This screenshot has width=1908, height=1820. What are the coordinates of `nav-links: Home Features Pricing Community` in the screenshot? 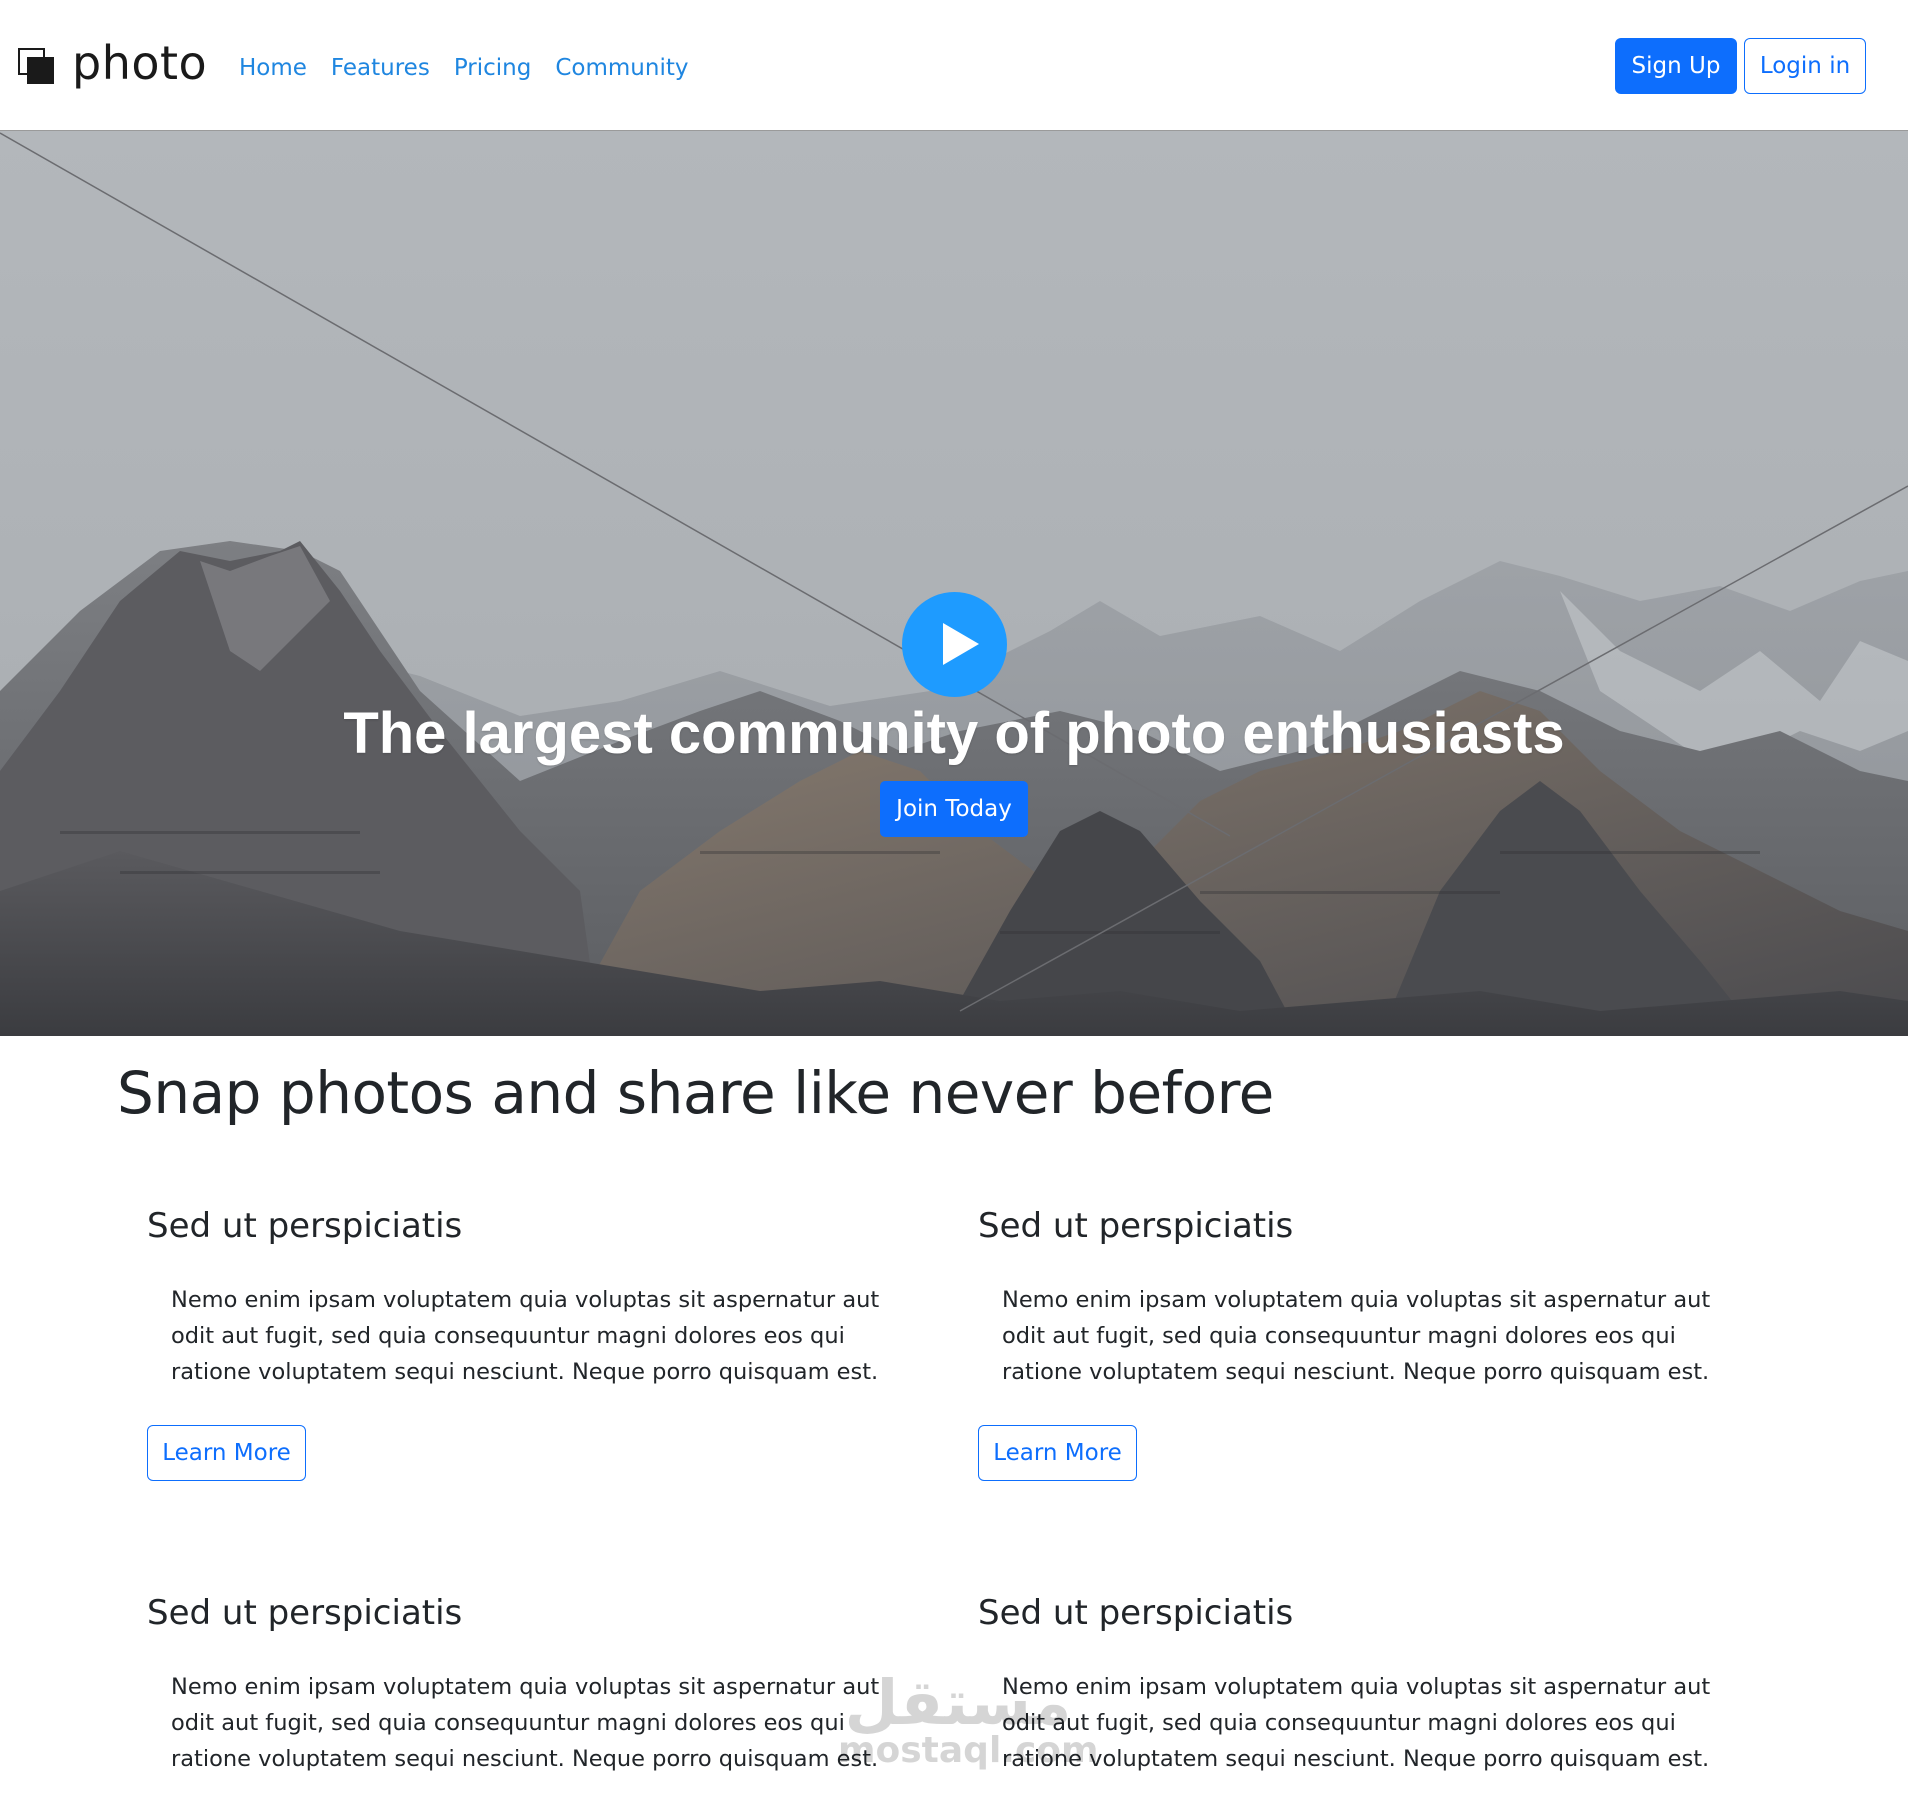 It's located at (475, 68).